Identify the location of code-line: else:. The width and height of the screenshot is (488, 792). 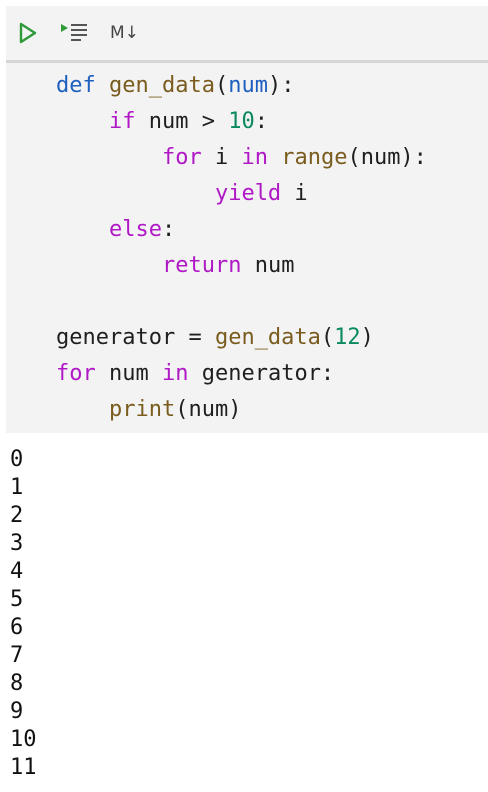
(247, 230).